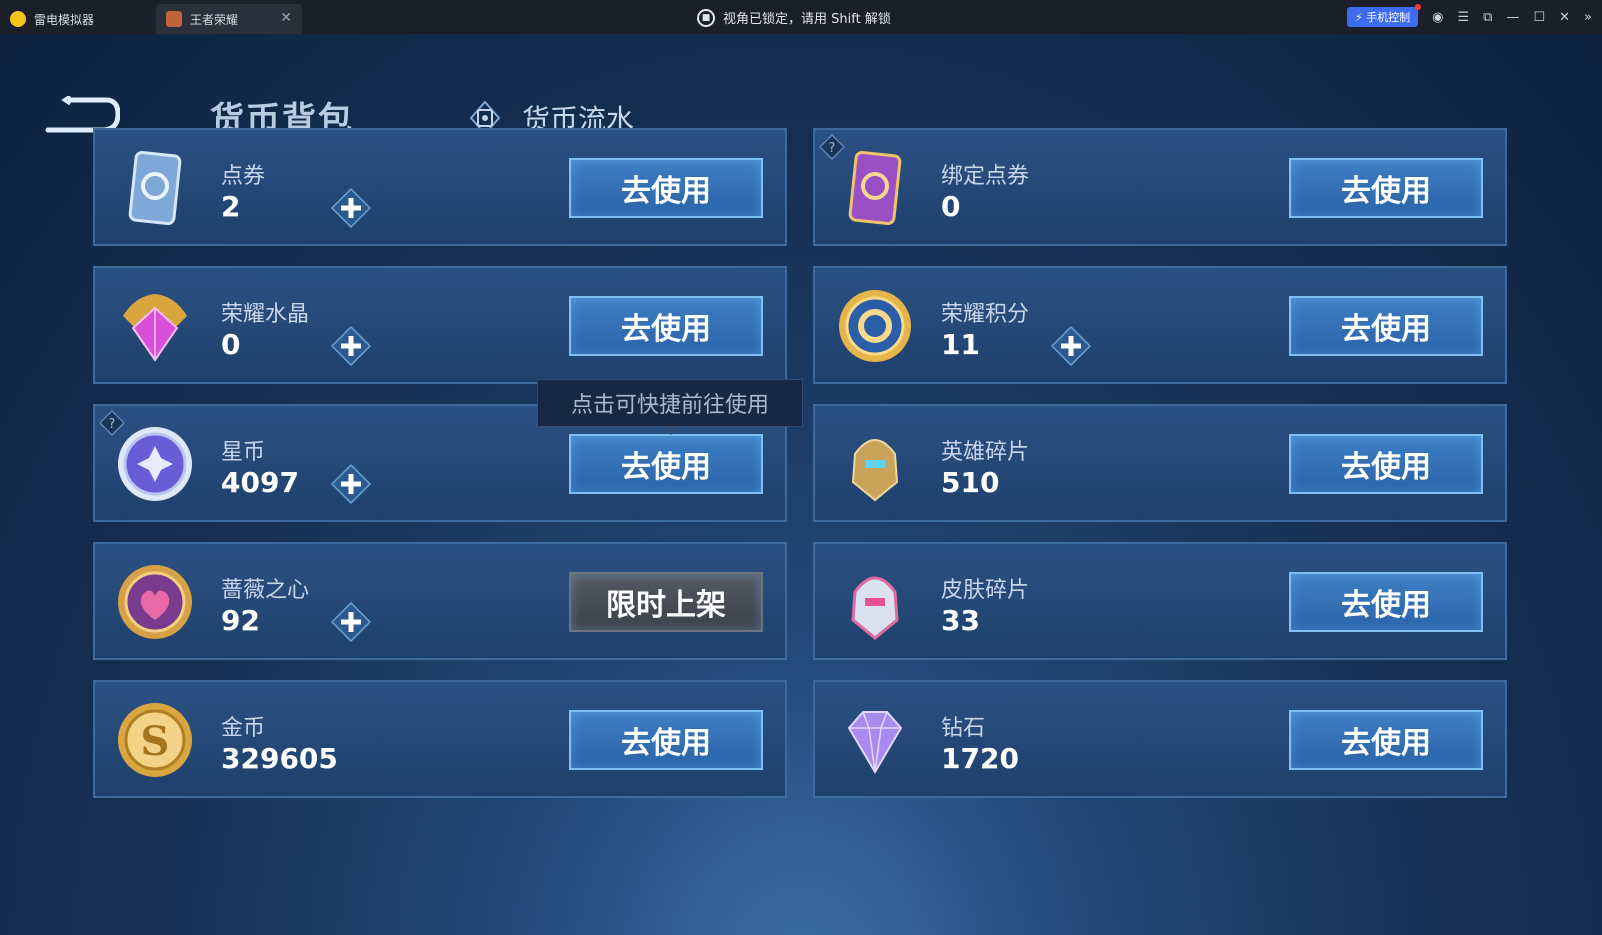 Image resolution: width=1602 pixels, height=935 pixels. Describe the element at coordinates (155, 464) in the screenshot. I see `star-coin-icon` at that location.